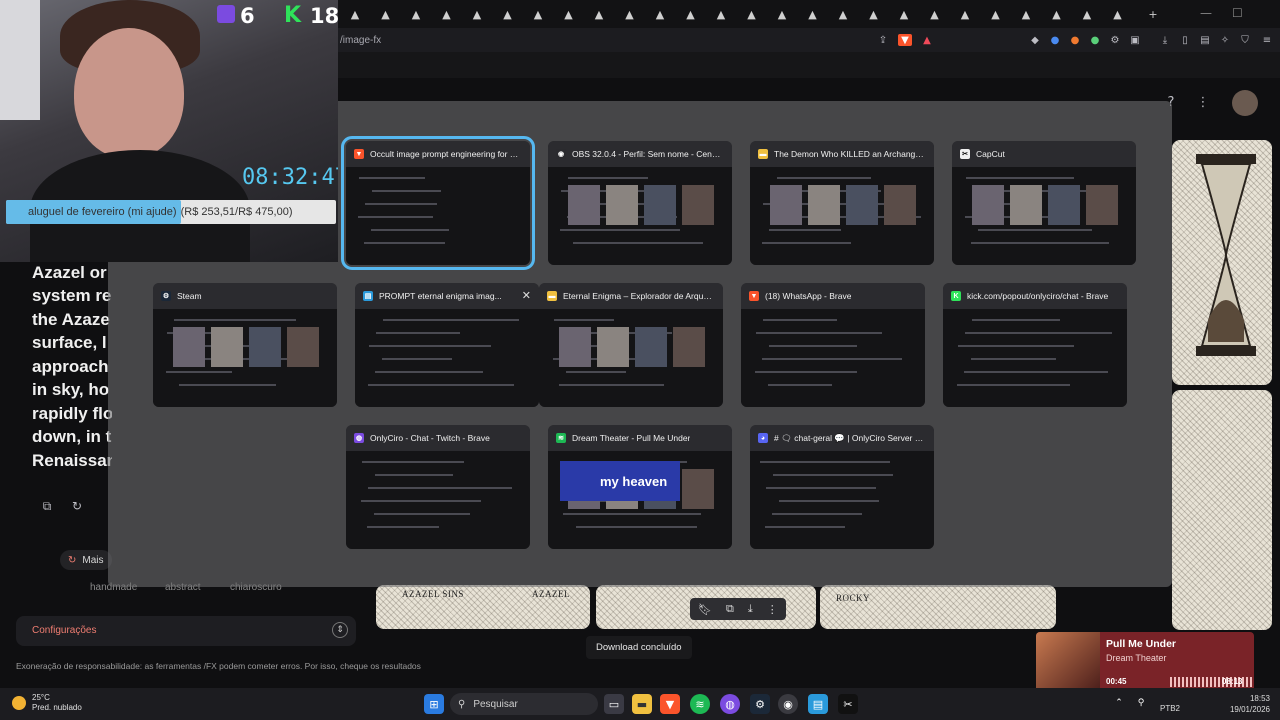  I want to click on weather-widget: 25°C Pred. nublado, so click(47, 703).